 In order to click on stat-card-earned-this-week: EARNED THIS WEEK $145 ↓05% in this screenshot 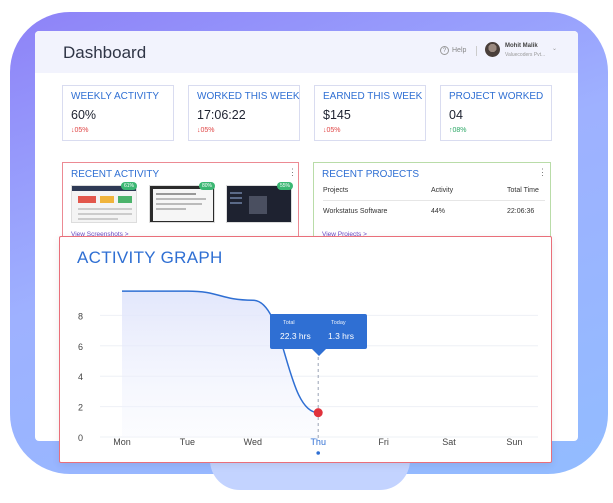, I will do `click(370, 113)`.